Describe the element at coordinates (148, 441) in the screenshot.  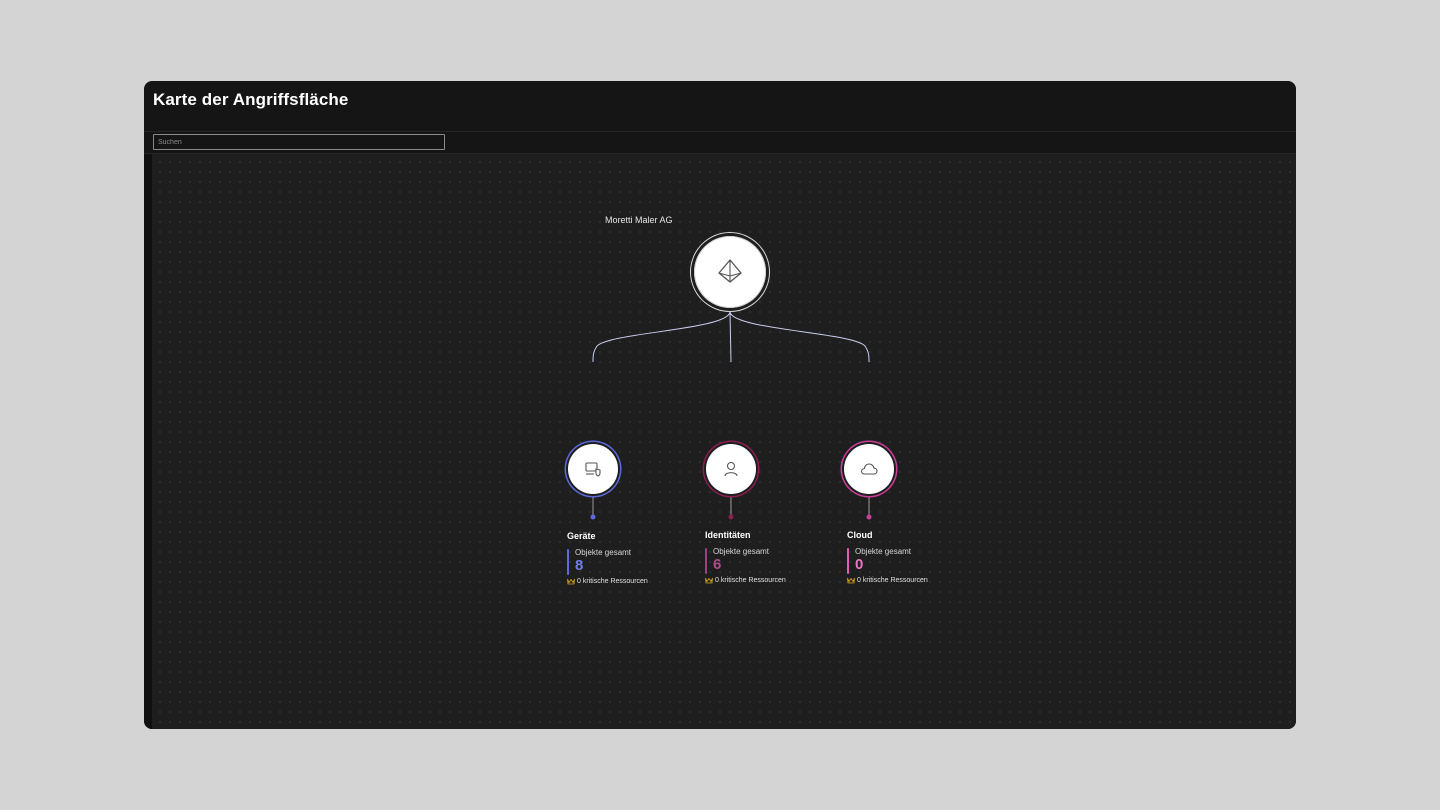
I see `left-rail` at that location.